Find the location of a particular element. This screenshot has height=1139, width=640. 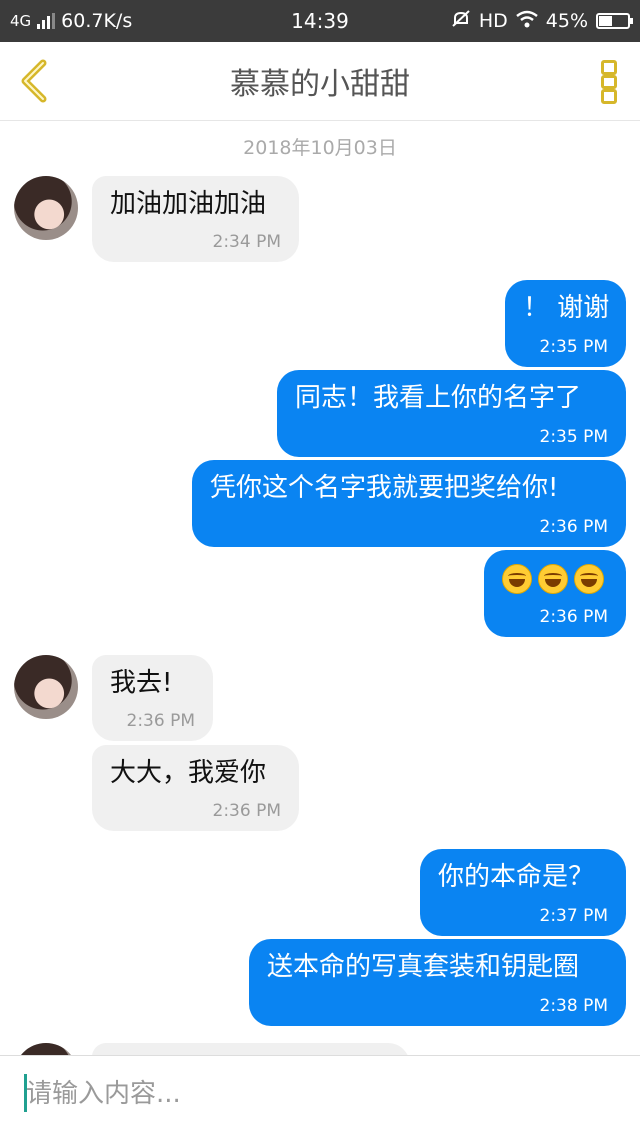

message-text: 送本命的写真套装和钥匙圈 is located at coordinates (423, 967).